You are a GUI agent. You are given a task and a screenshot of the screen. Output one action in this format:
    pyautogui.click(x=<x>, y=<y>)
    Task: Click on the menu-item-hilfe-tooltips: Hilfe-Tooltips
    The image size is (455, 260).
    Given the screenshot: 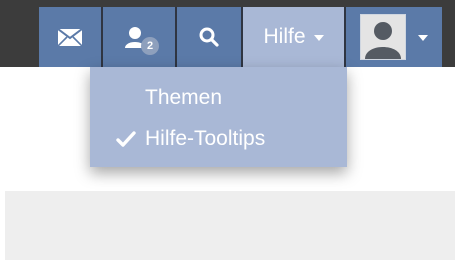 What is the action you would take?
    pyautogui.click(x=218, y=139)
    